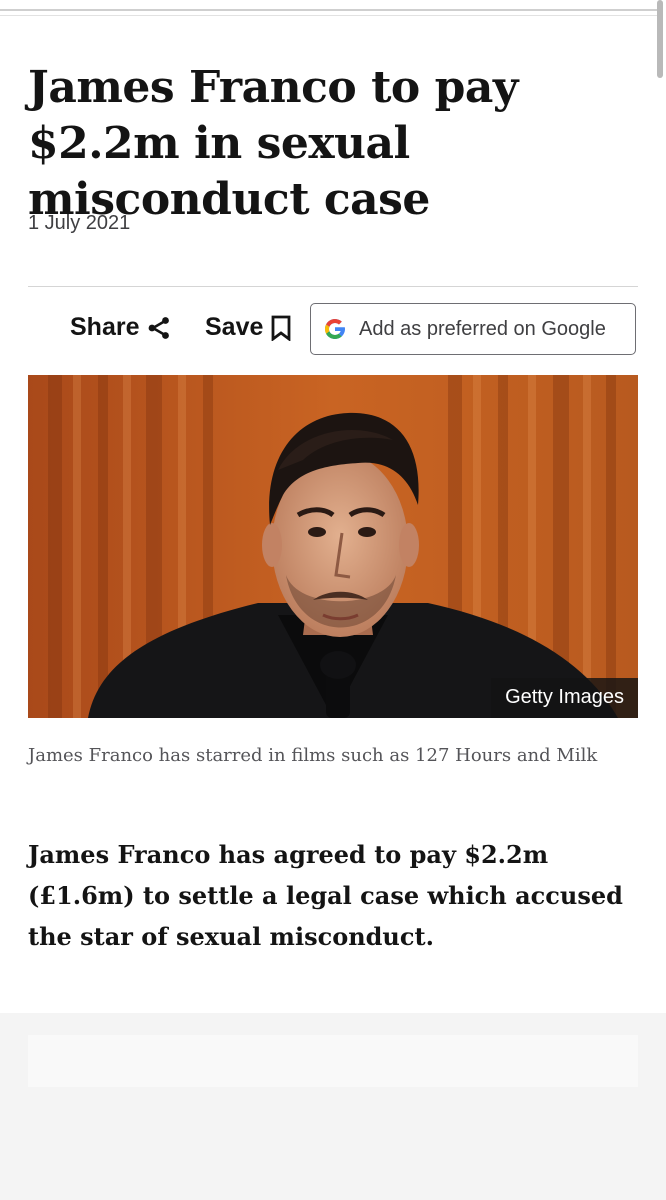 This screenshot has height=1200, width=666. What do you see at coordinates (330, 5) in the screenshot?
I see `top-border` at bounding box center [330, 5].